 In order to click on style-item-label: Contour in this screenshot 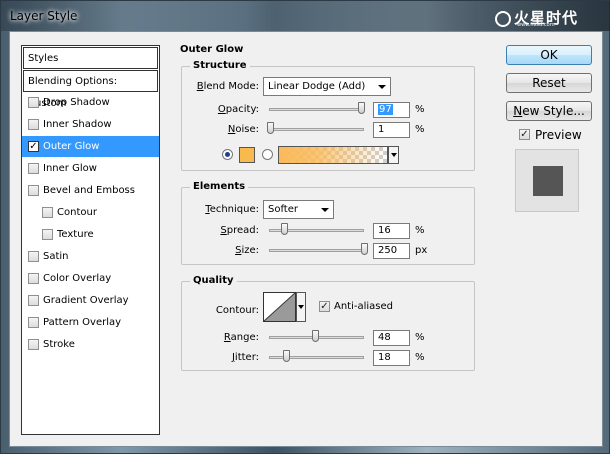, I will do `click(77, 212)`.